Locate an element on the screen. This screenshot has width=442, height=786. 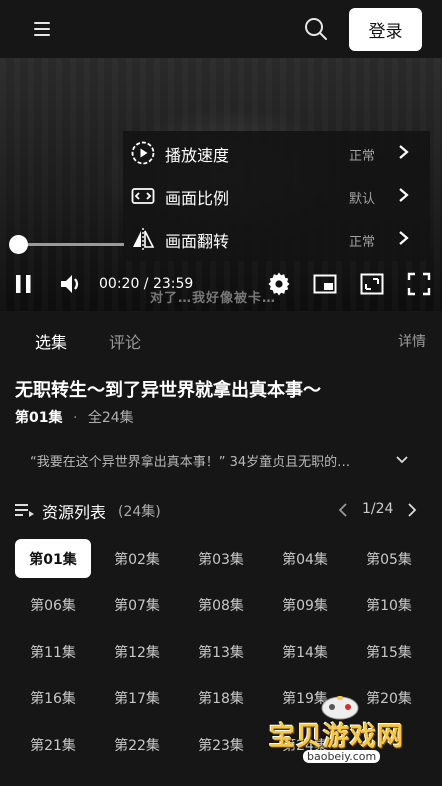
playback-speed-icon is located at coordinates (143, 153).